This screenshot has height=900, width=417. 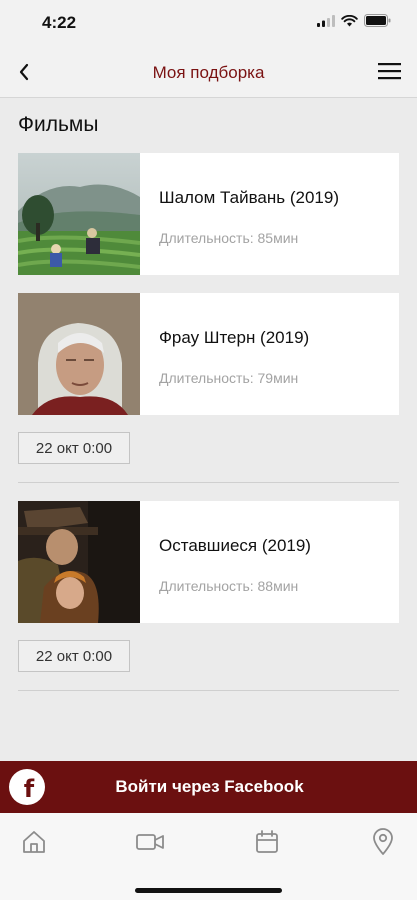 I want to click on film-duration: Длительность: 88мин, so click(x=229, y=586).